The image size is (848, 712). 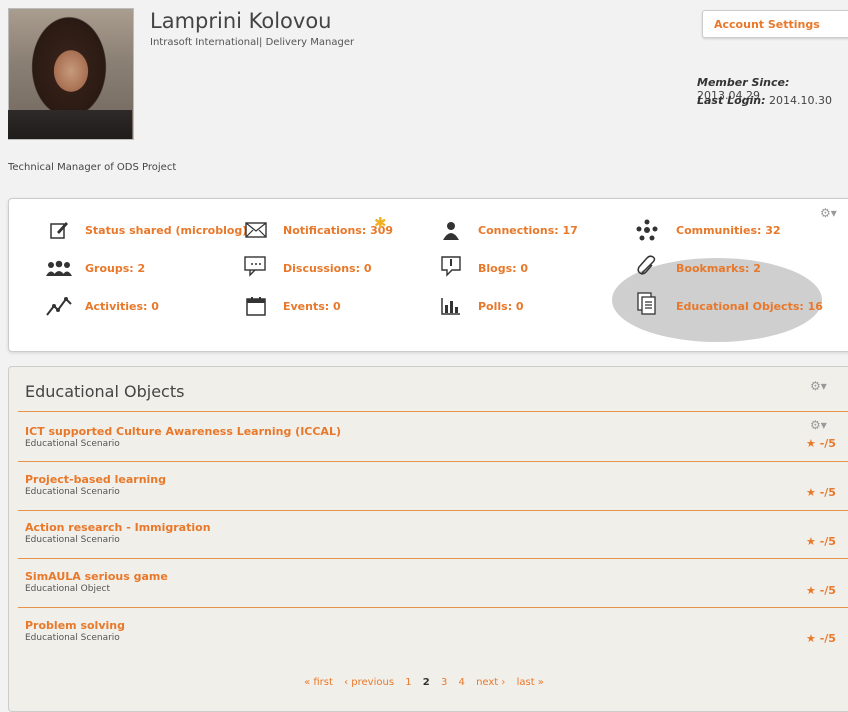 What do you see at coordinates (828, 213) in the screenshot?
I see `gear-icon: ⚙▾` at bounding box center [828, 213].